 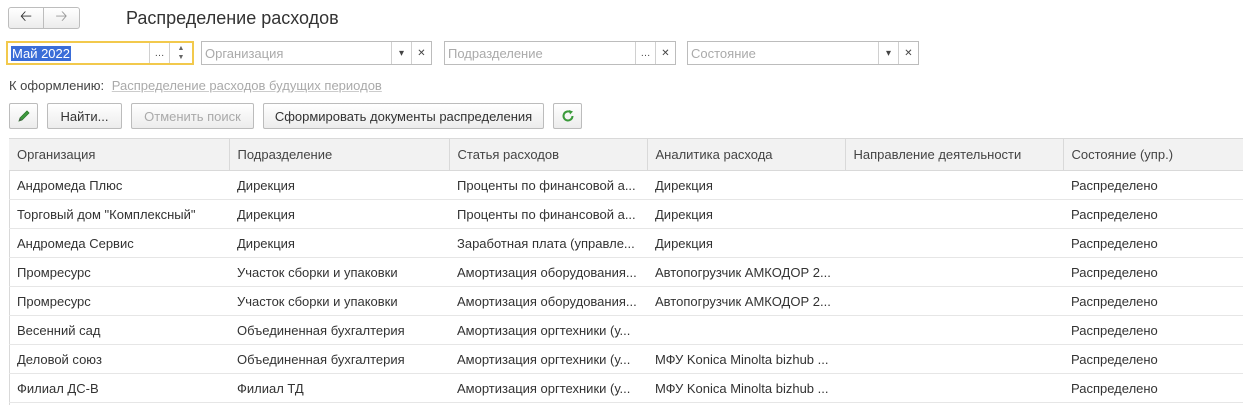 I want to click on page-title: Распределение расходов, so click(x=232, y=18).